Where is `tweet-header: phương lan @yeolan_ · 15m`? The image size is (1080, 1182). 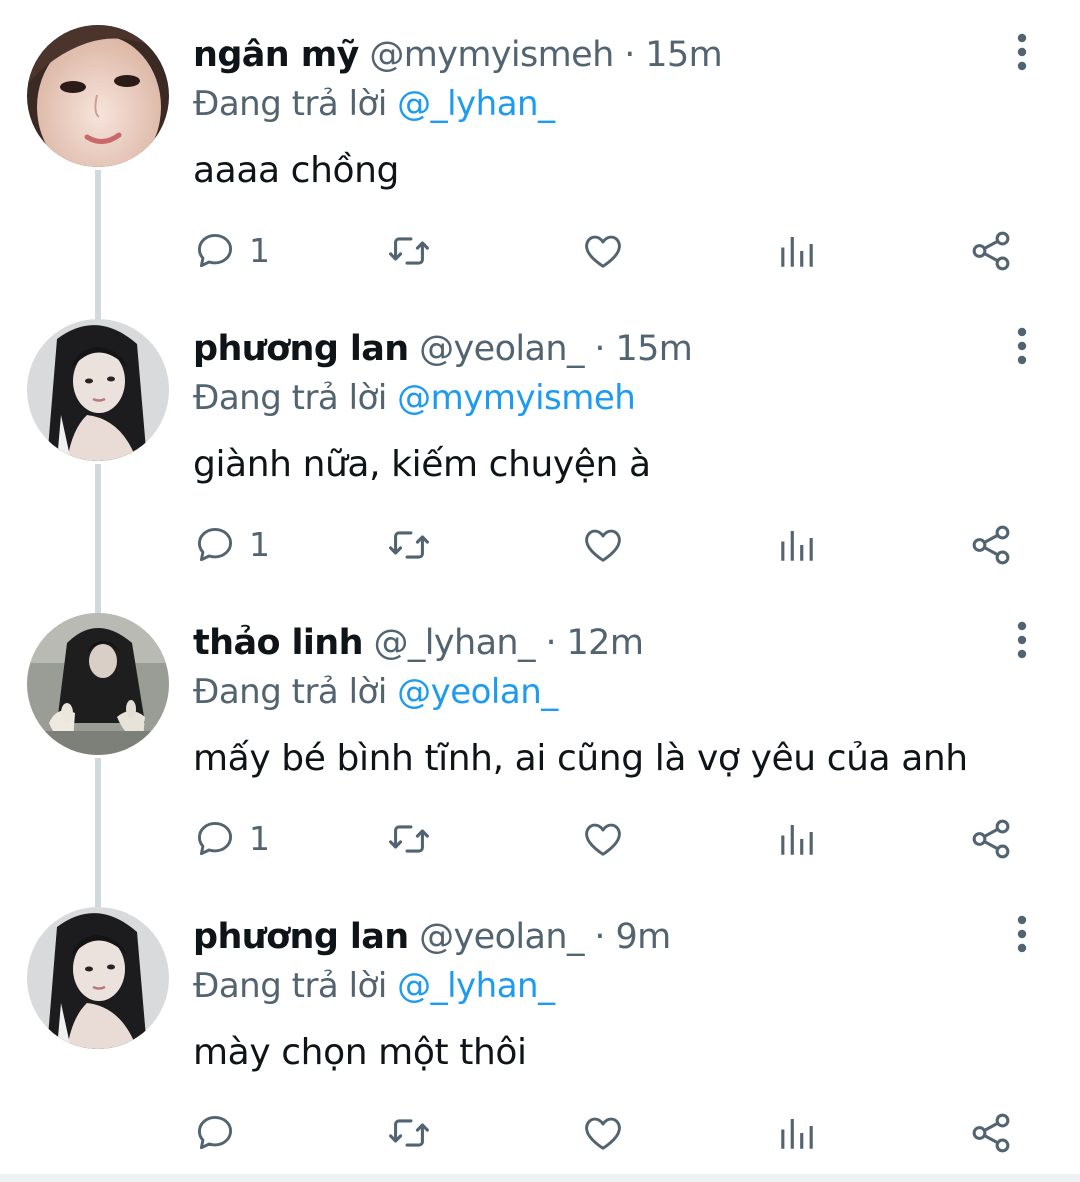
tweet-header: phương lan @yeolan_ · 15m is located at coordinates (443, 349).